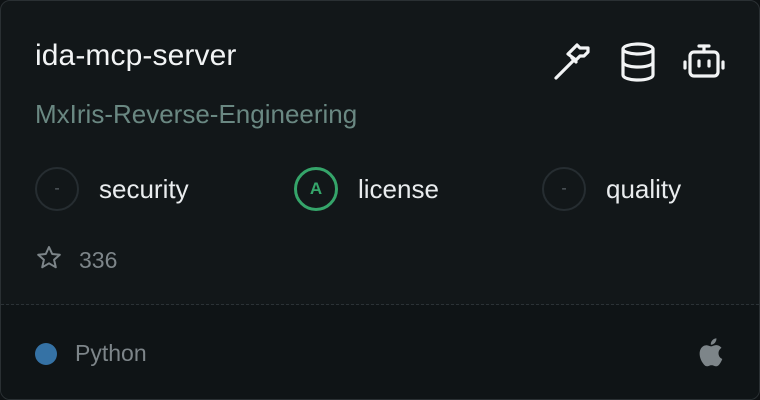 The image size is (760, 400). What do you see at coordinates (564, 189) in the screenshot?
I see `quality-grade-badge: -` at bounding box center [564, 189].